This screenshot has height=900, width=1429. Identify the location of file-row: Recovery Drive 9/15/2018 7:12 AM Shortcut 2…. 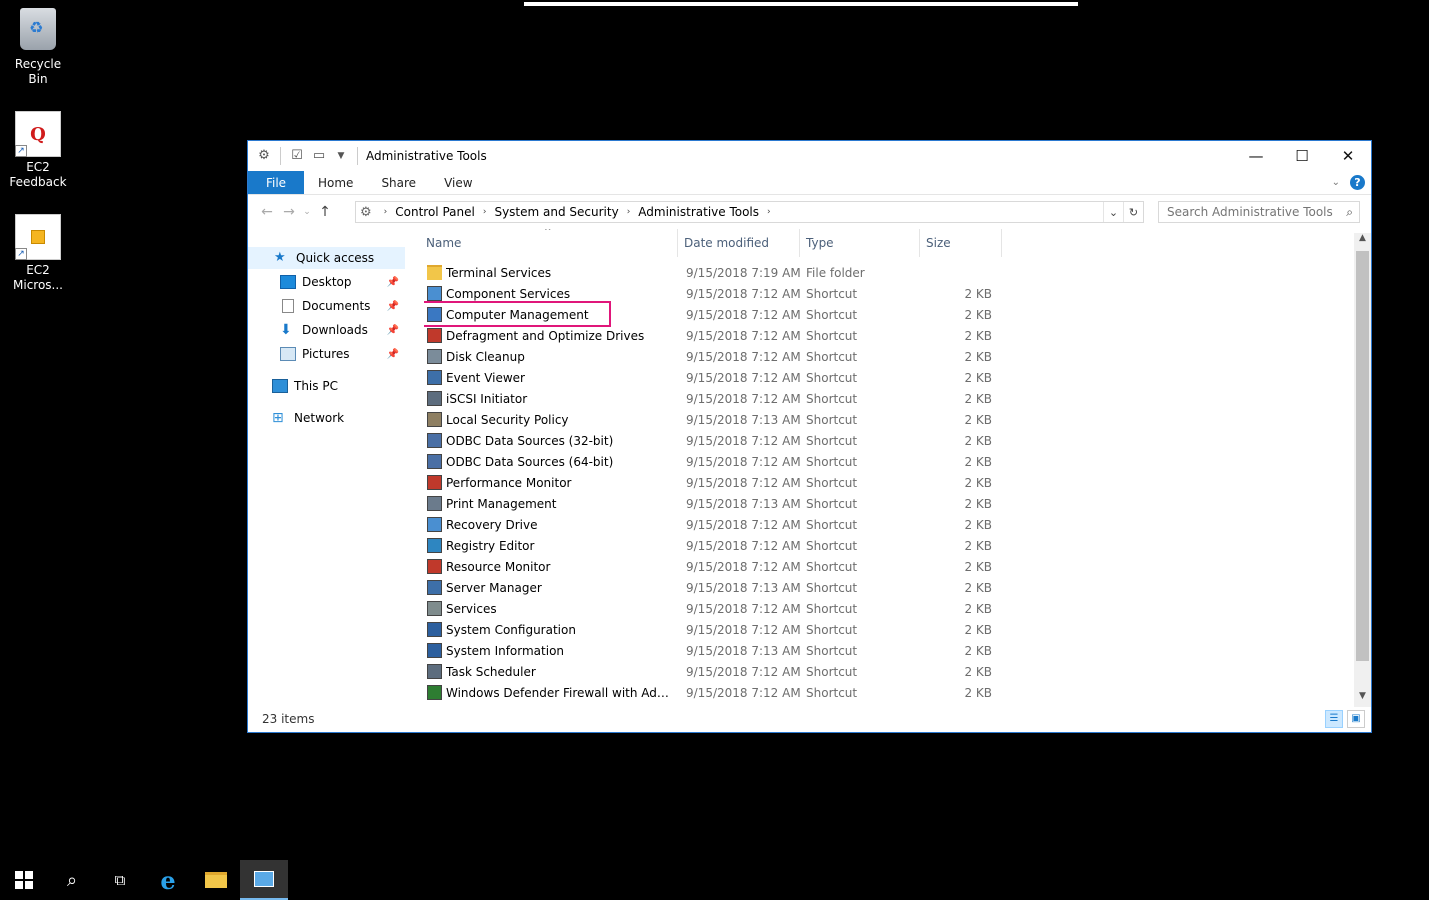
(714, 524).